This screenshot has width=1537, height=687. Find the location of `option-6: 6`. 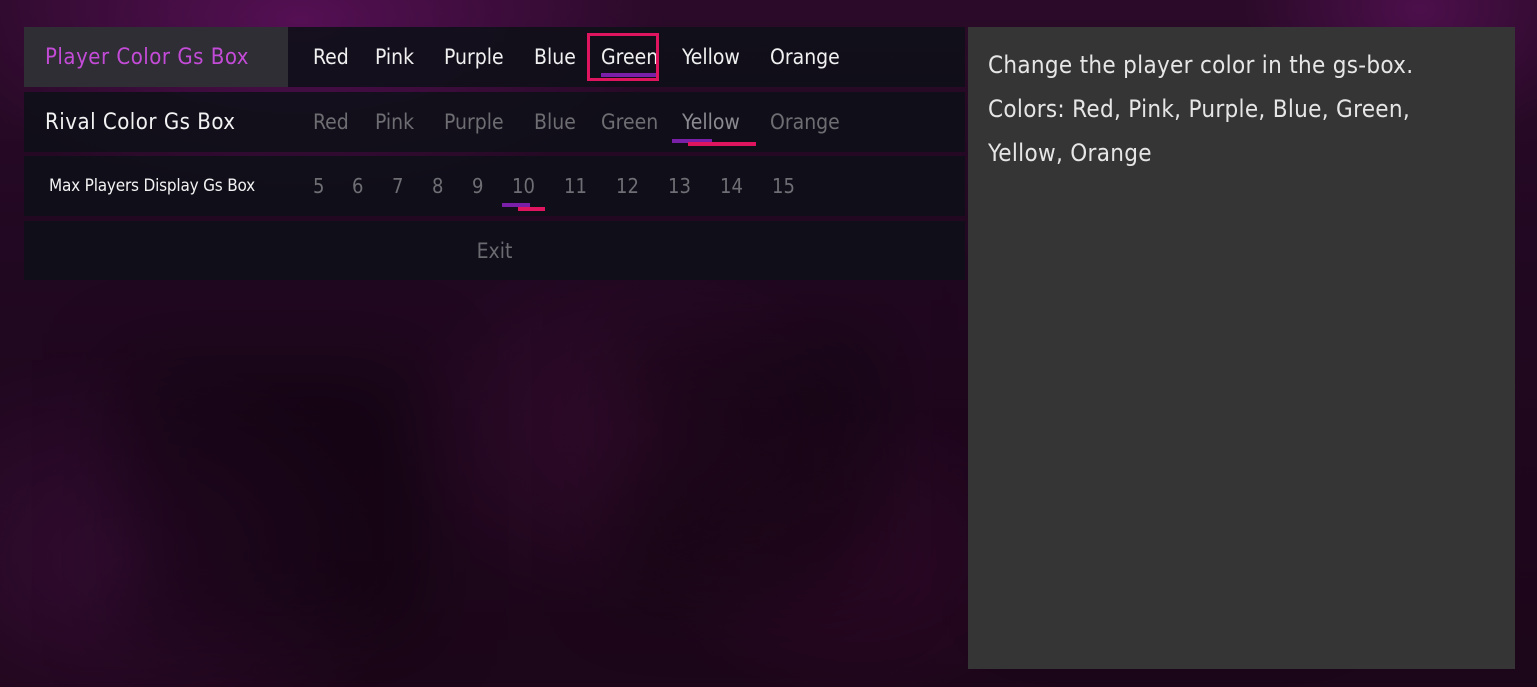

option-6: 6 is located at coordinates (357, 186).